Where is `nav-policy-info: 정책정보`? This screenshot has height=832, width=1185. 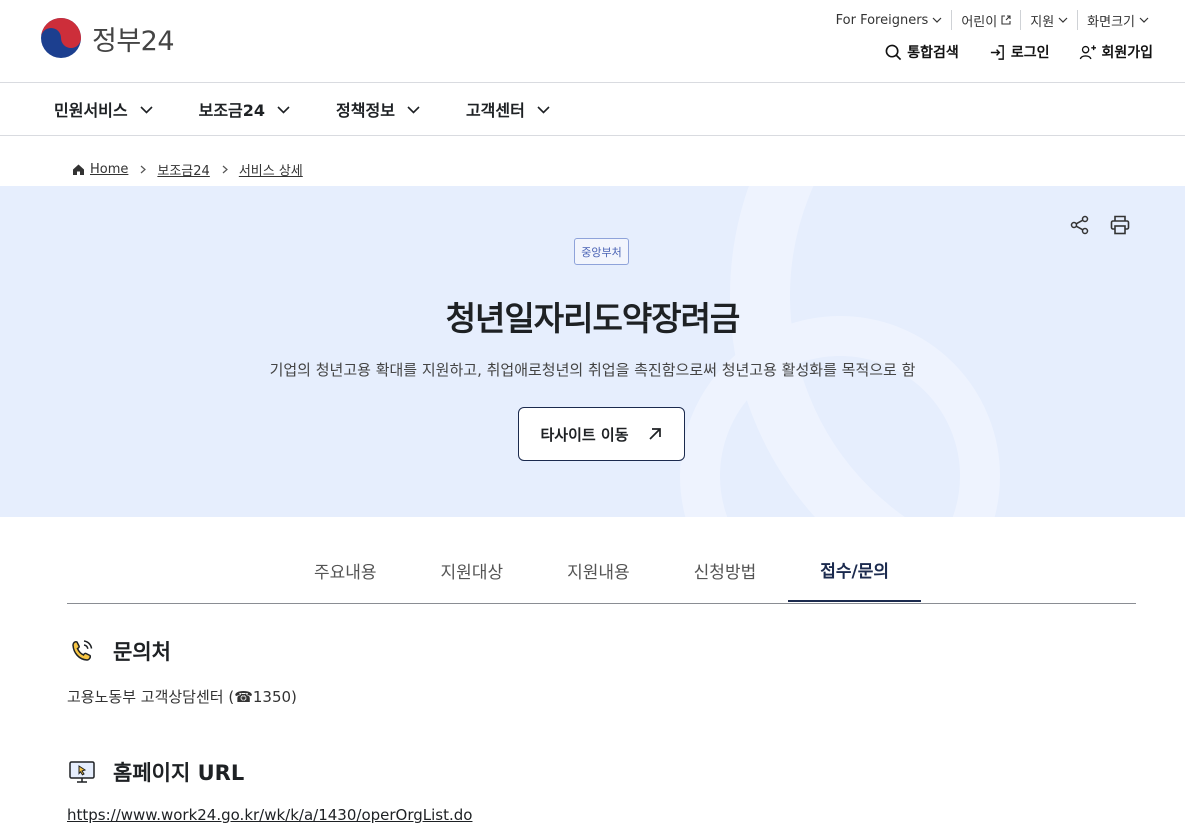 nav-policy-info: 정책정보 is located at coordinates (378, 109).